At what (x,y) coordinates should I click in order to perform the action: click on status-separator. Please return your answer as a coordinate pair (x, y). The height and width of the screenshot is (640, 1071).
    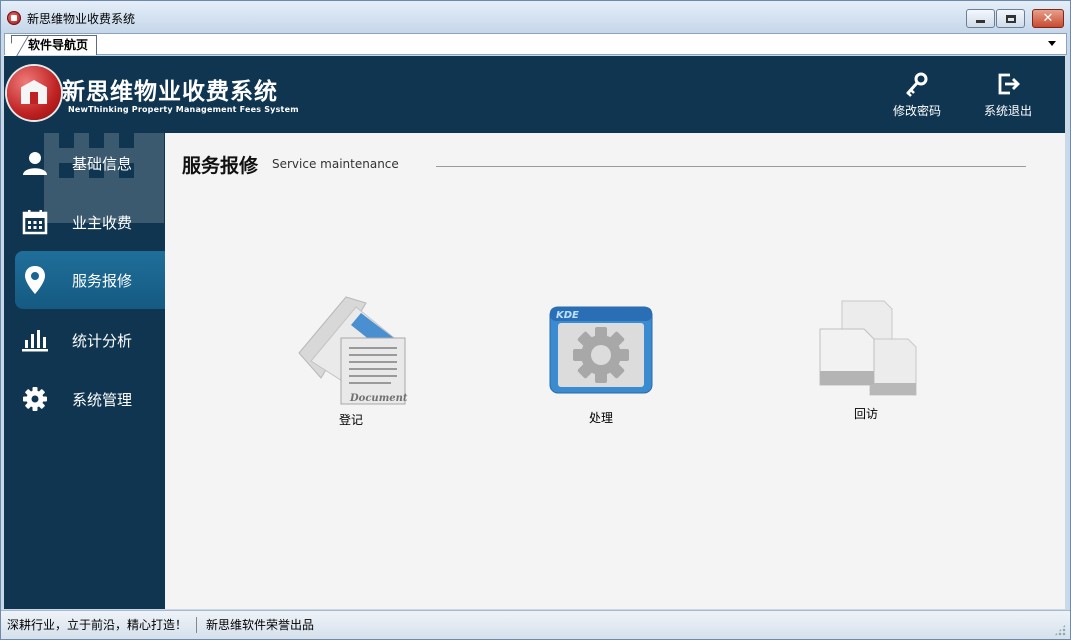
    Looking at the image, I should click on (196, 625).